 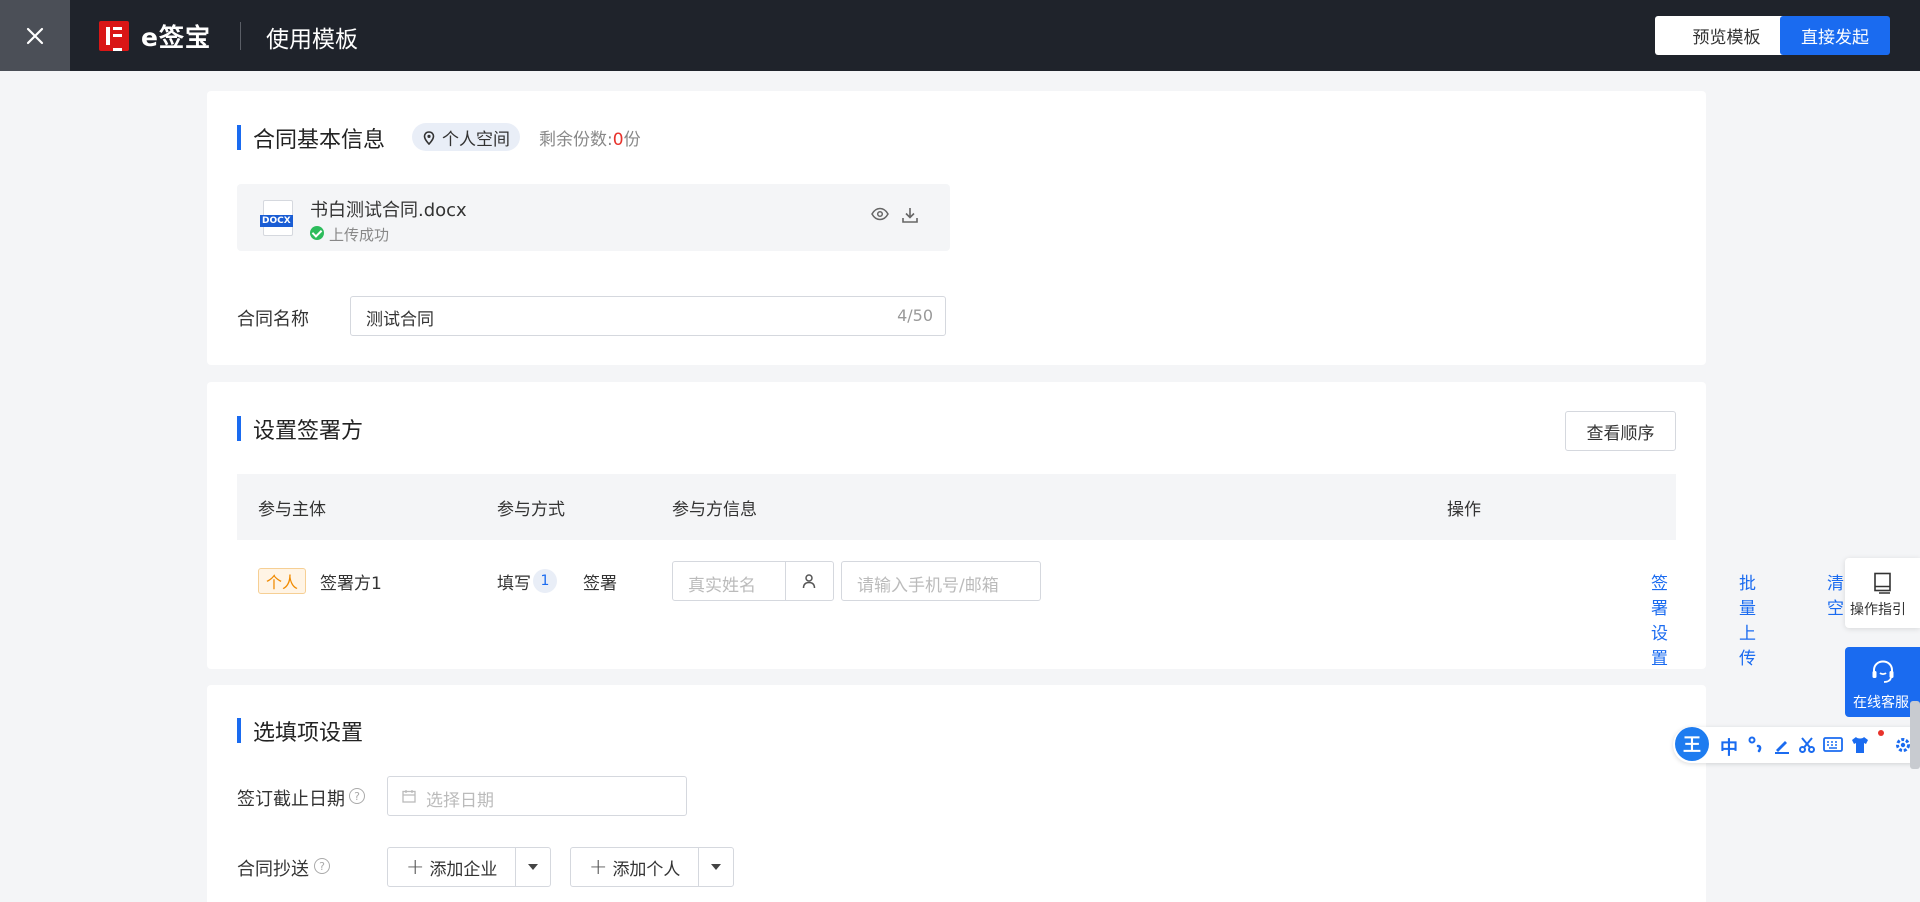 I want to click on signer-name: 签署方1, so click(x=351, y=584).